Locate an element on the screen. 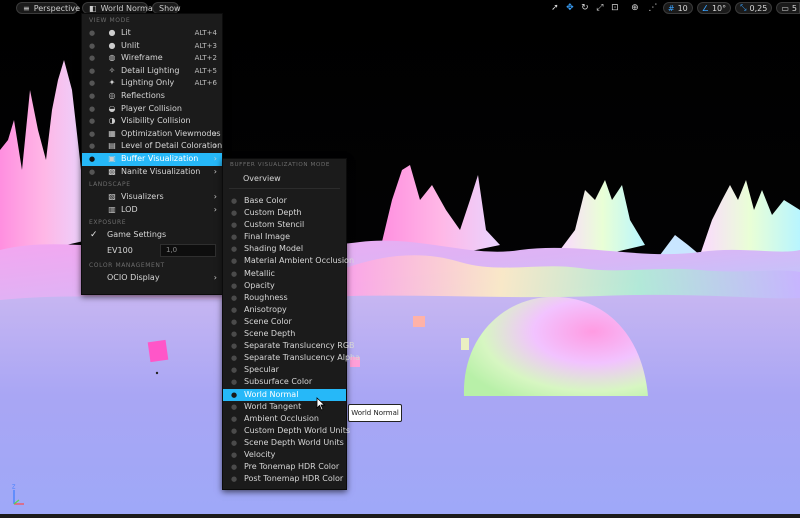  buffer-item-base-color: ● Base Color is located at coordinates (284, 201).